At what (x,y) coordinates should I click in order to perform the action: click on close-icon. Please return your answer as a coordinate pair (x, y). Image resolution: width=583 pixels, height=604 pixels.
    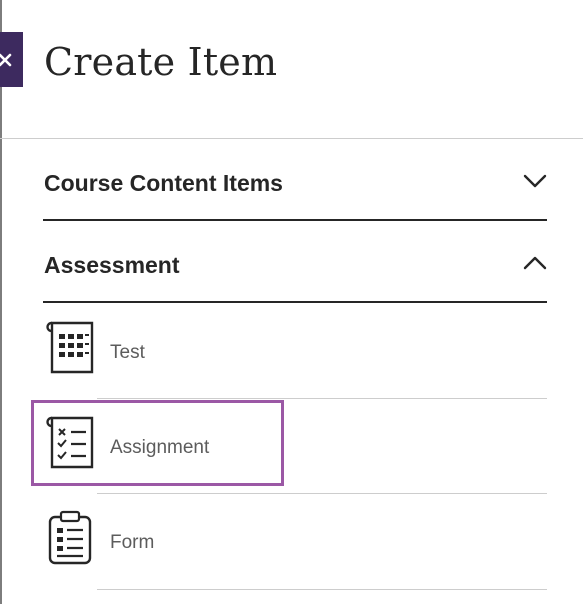
    Looking at the image, I should click on (6, 59).